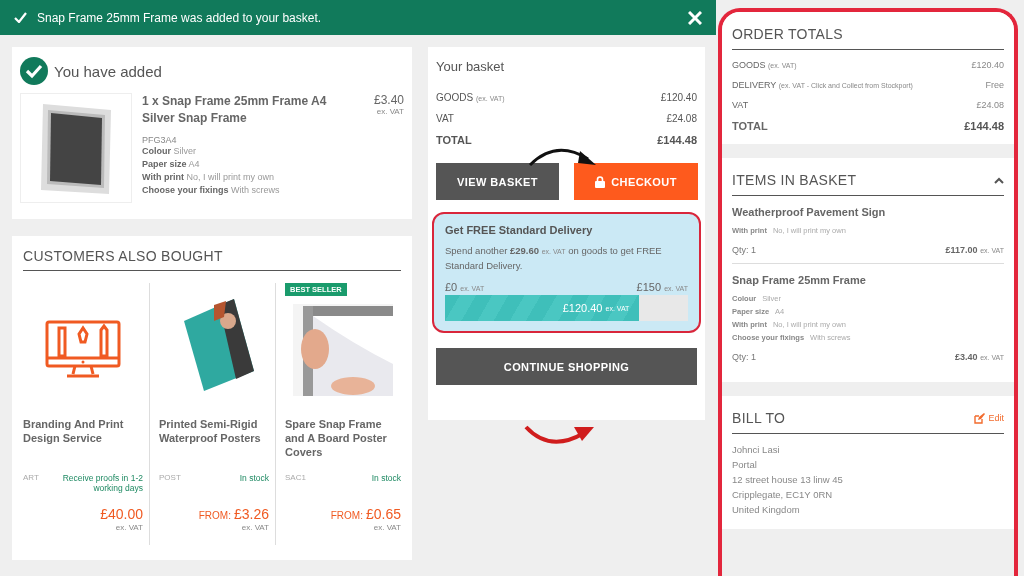 The height and width of the screenshot is (576, 1024). What do you see at coordinates (20, 17) in the screenshot?
I see `check-icon` at bounding box center [20, 17].